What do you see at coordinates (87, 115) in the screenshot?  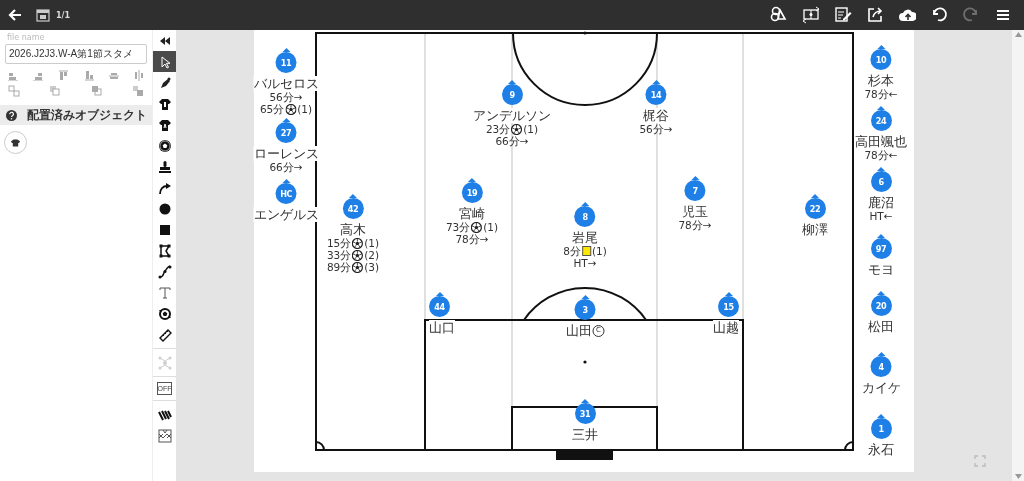 I see `section-title: 配置済みオブジェクト` at bounding box center [87, 115].